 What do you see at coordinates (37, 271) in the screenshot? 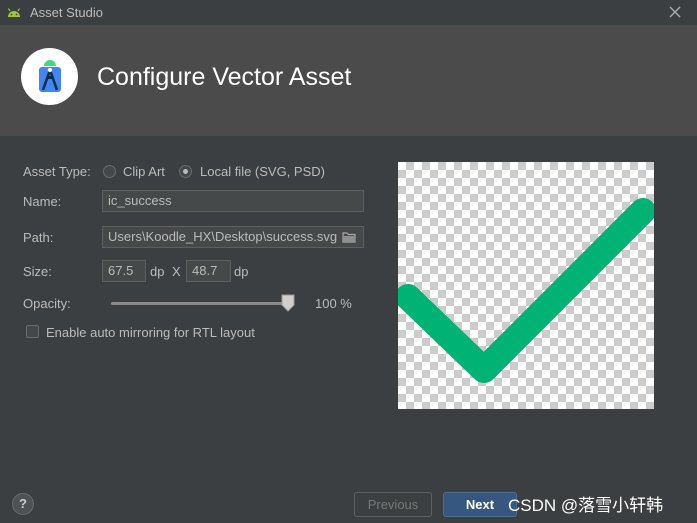
I see `size-label: Size:` at bounding box center [37, 271].